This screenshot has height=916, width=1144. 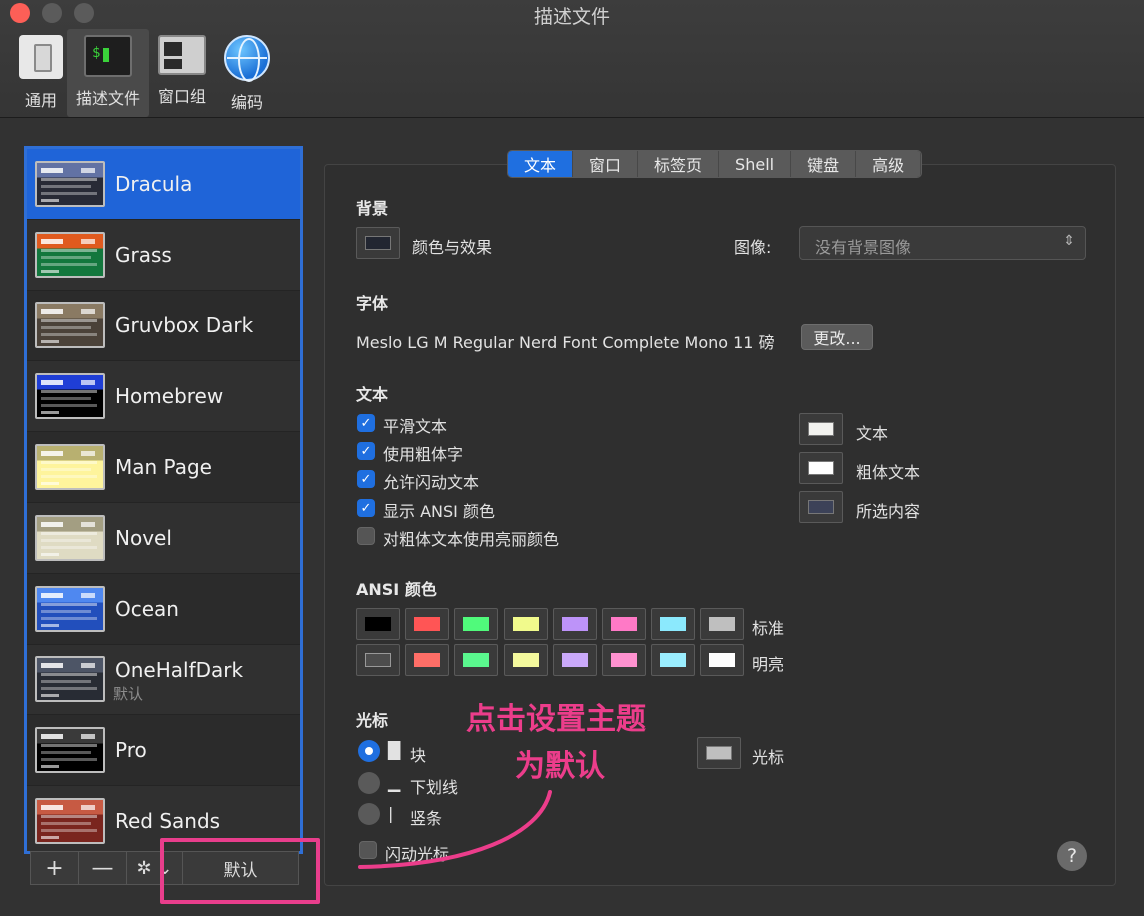 I want to click on add-profile-button: +, so click(x=55, y=868).